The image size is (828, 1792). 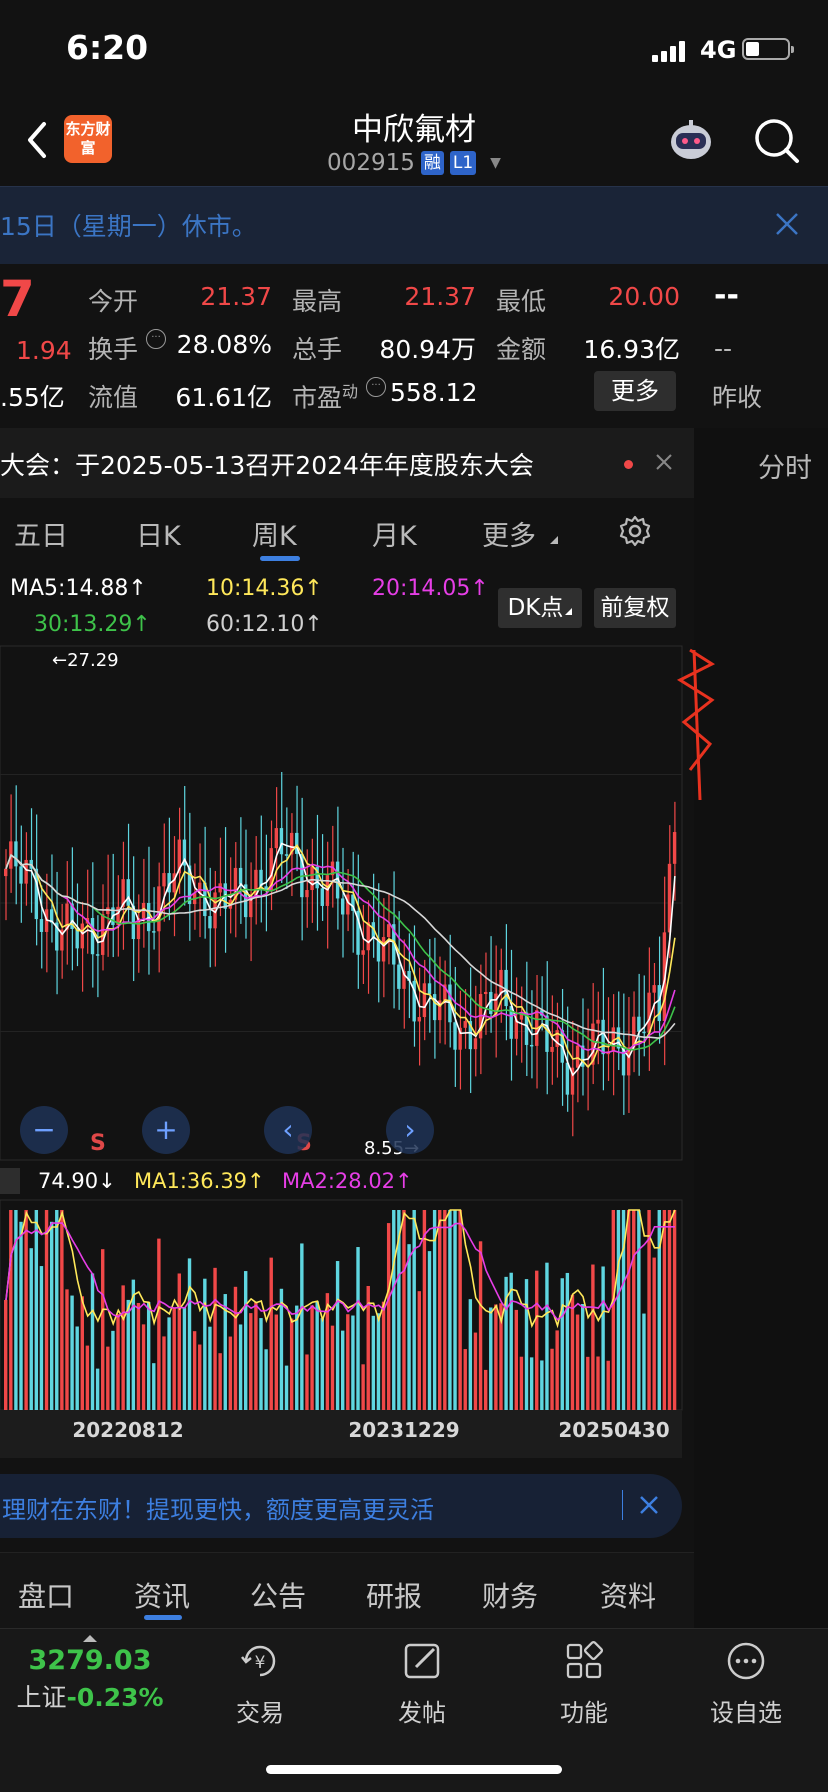 What do you see at coordinates (787, 226) in the screenshot?
I see `close-icon` at bounding box center [787, 226].